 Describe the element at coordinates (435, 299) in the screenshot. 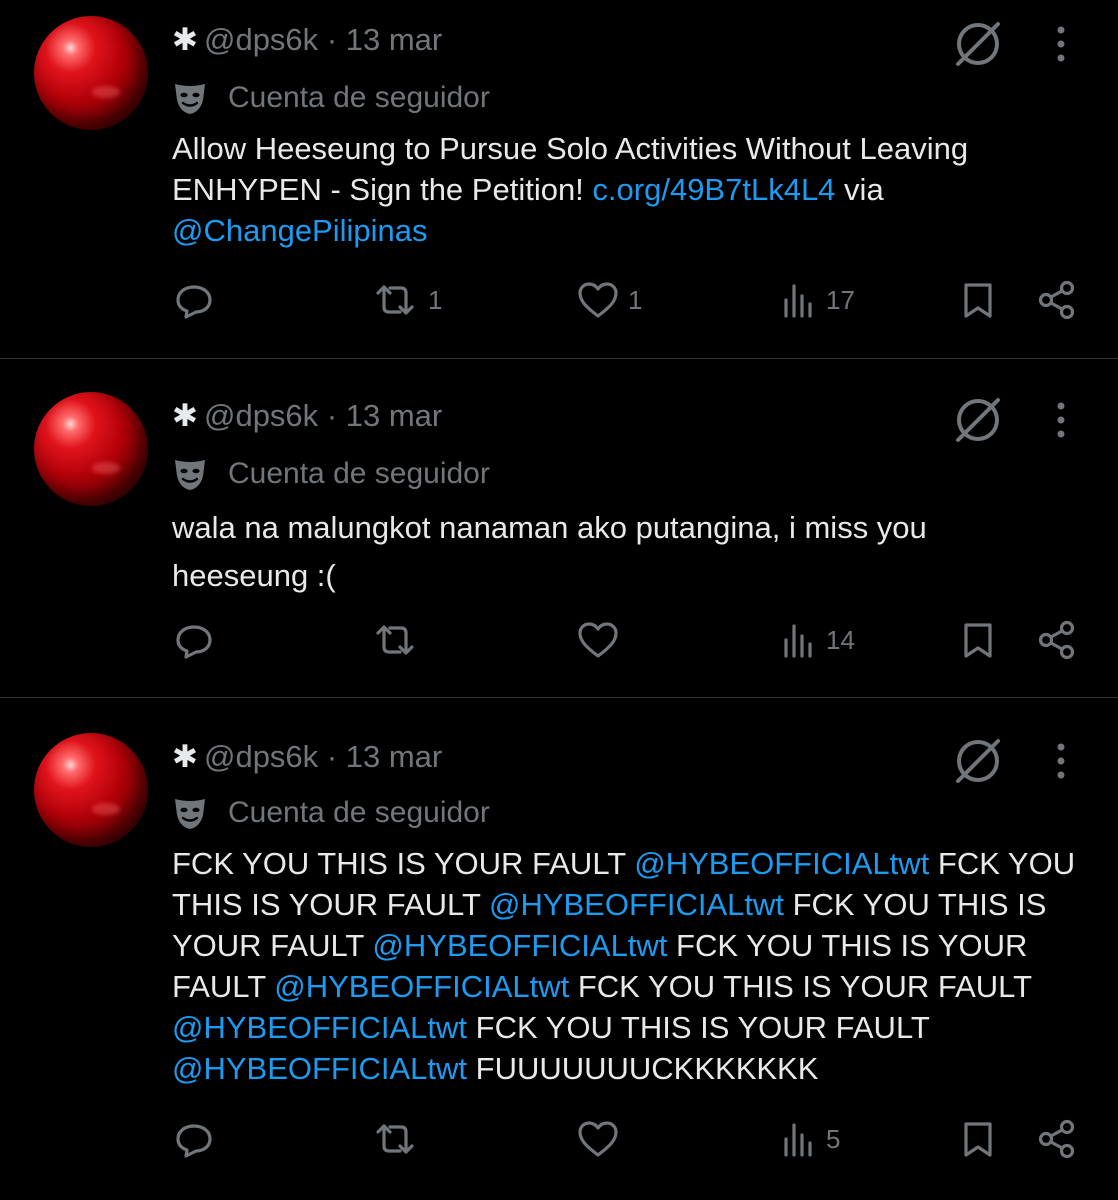

I see `retweet-count: 1` at that location.